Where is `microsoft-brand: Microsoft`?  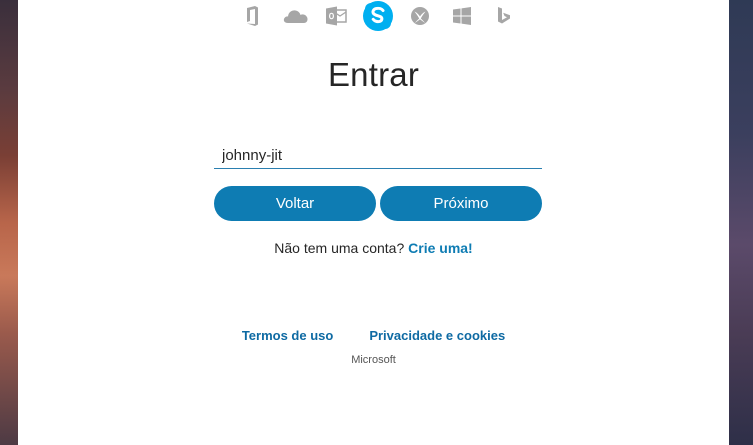 microsoft-brand: Microsoft is located at coordinates (373, 360).